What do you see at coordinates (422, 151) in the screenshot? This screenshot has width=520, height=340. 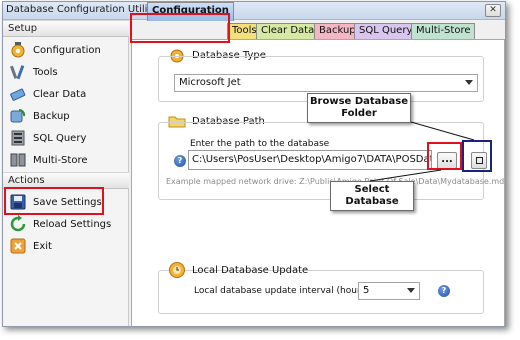 I see `callout-arrows` at bounding box center [422, 151].